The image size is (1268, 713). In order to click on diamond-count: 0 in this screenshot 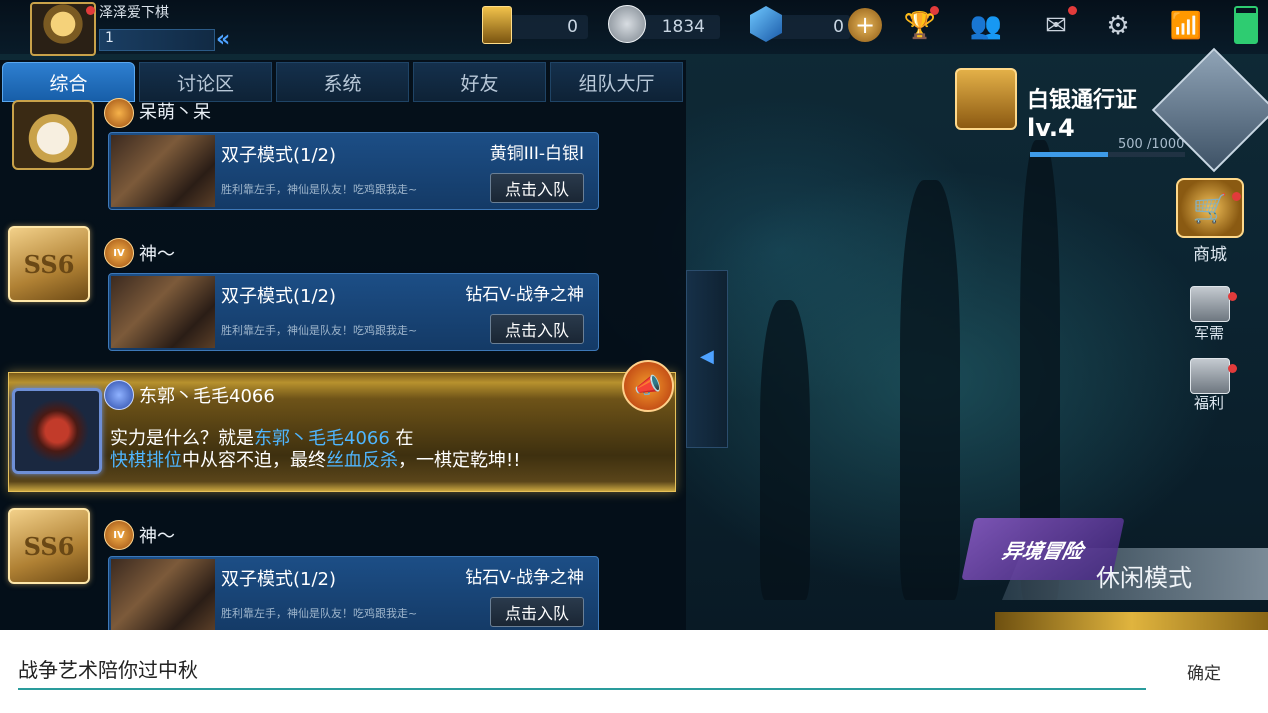, I will do `click(838, 27)`.